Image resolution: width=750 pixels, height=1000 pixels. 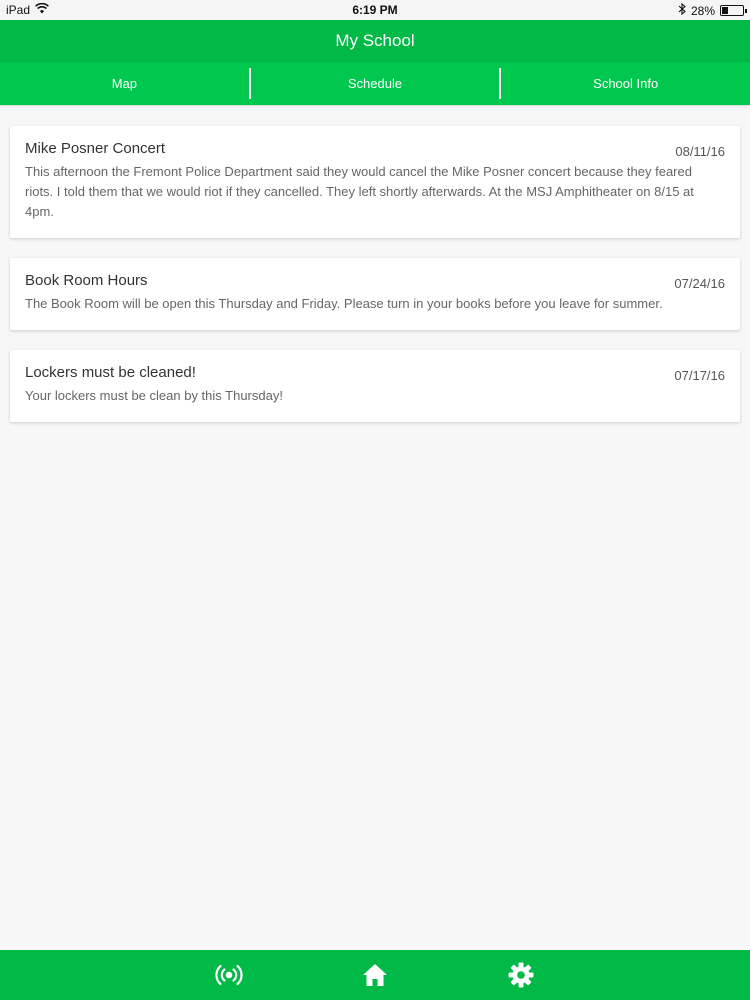 I want to click on battery-icon, so click(x=733, y=10).